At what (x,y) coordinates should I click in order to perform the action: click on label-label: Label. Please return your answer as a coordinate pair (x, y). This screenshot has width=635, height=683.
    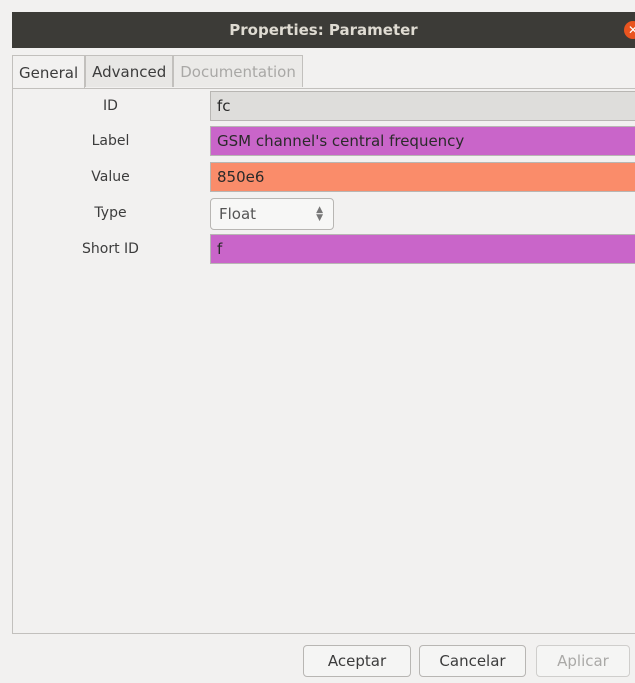
    Looking at the image, I should click on (110, 141).